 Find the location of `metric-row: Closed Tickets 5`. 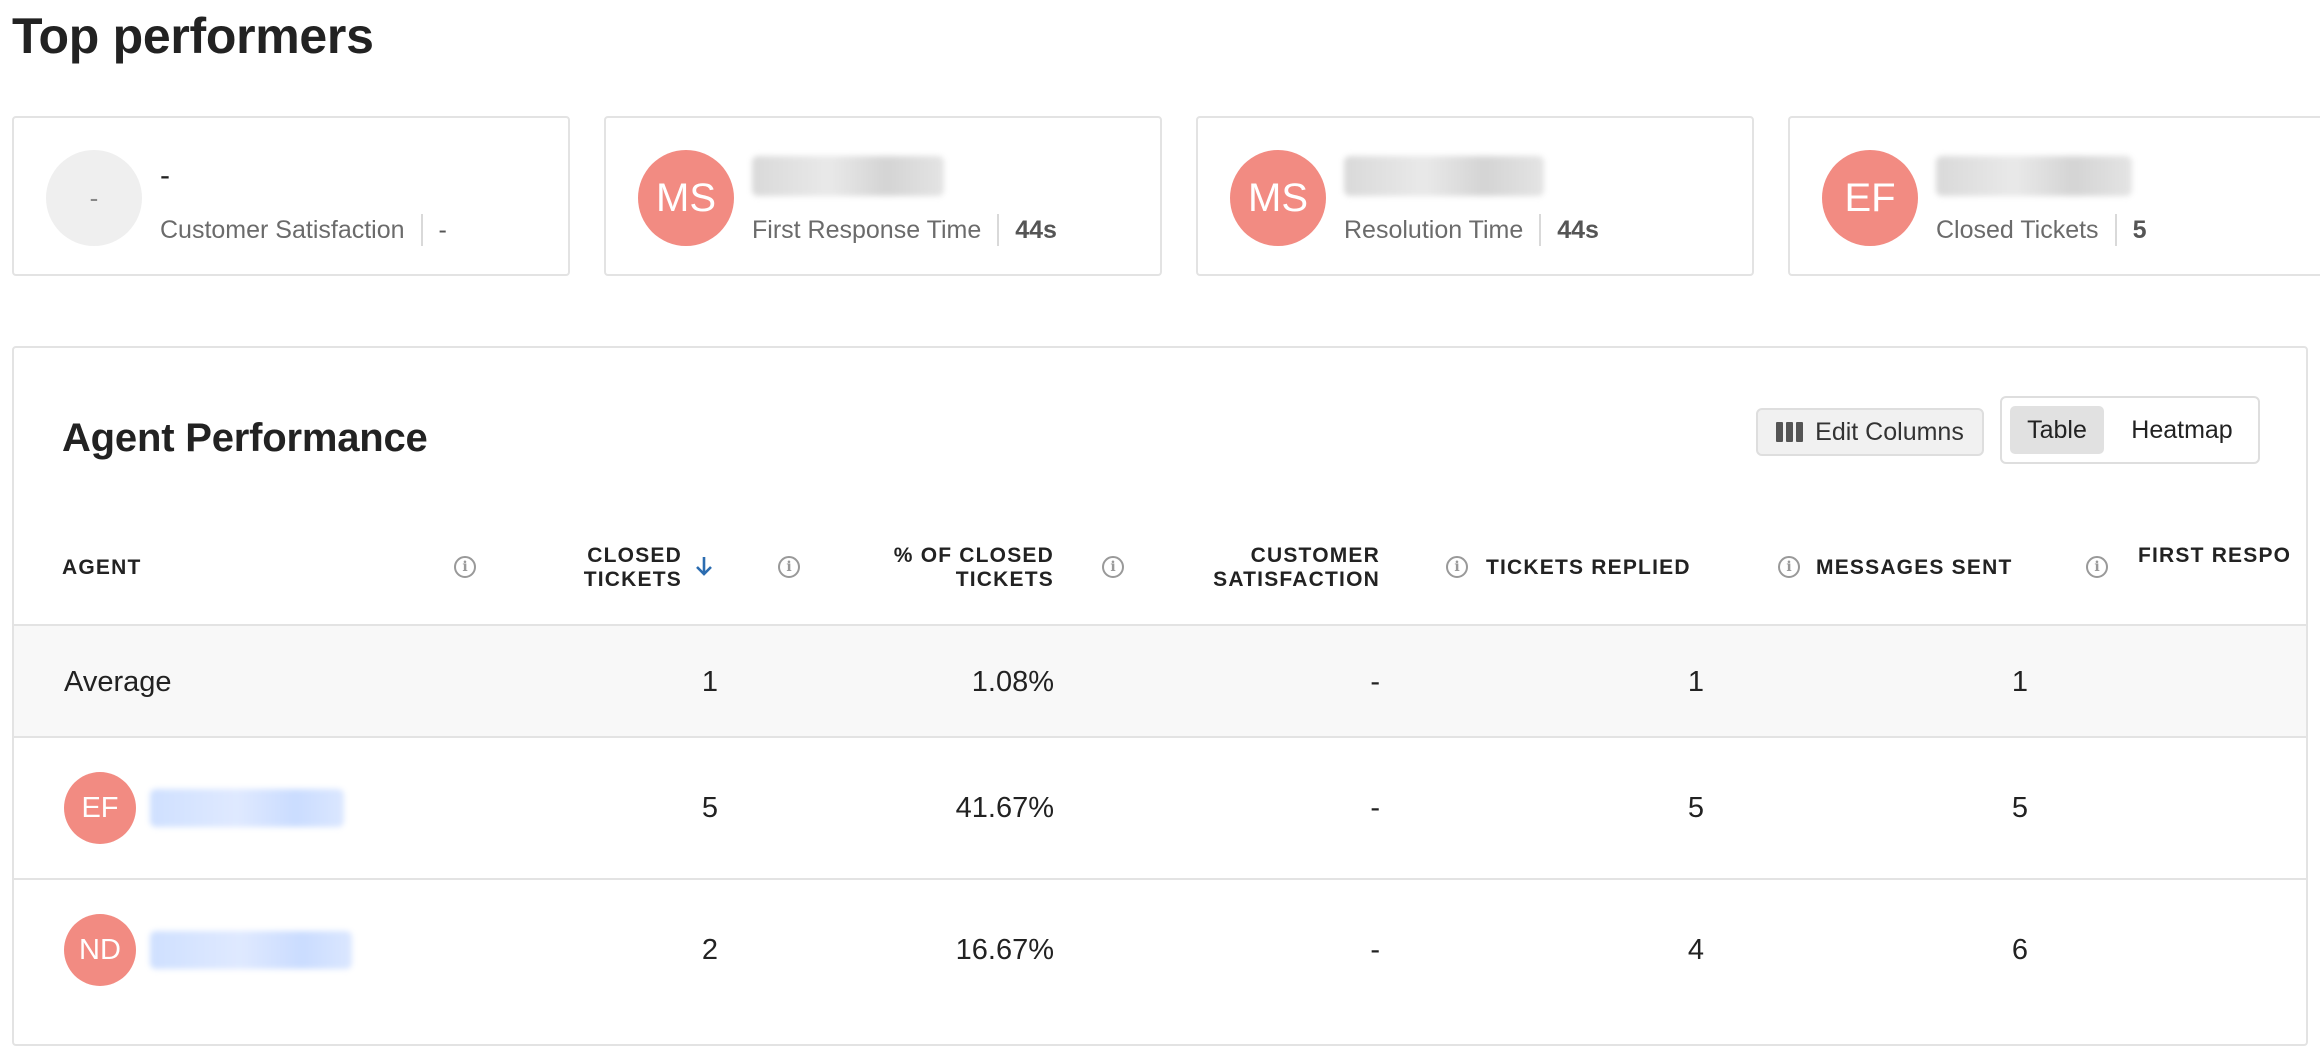

metric-row: Closed Tickets 5 is located at coordinates (2041, 230).